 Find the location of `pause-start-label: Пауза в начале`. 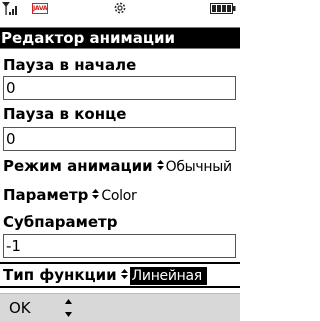

pause-start-label: Пауза в начале is located at coordinates (70, 65).